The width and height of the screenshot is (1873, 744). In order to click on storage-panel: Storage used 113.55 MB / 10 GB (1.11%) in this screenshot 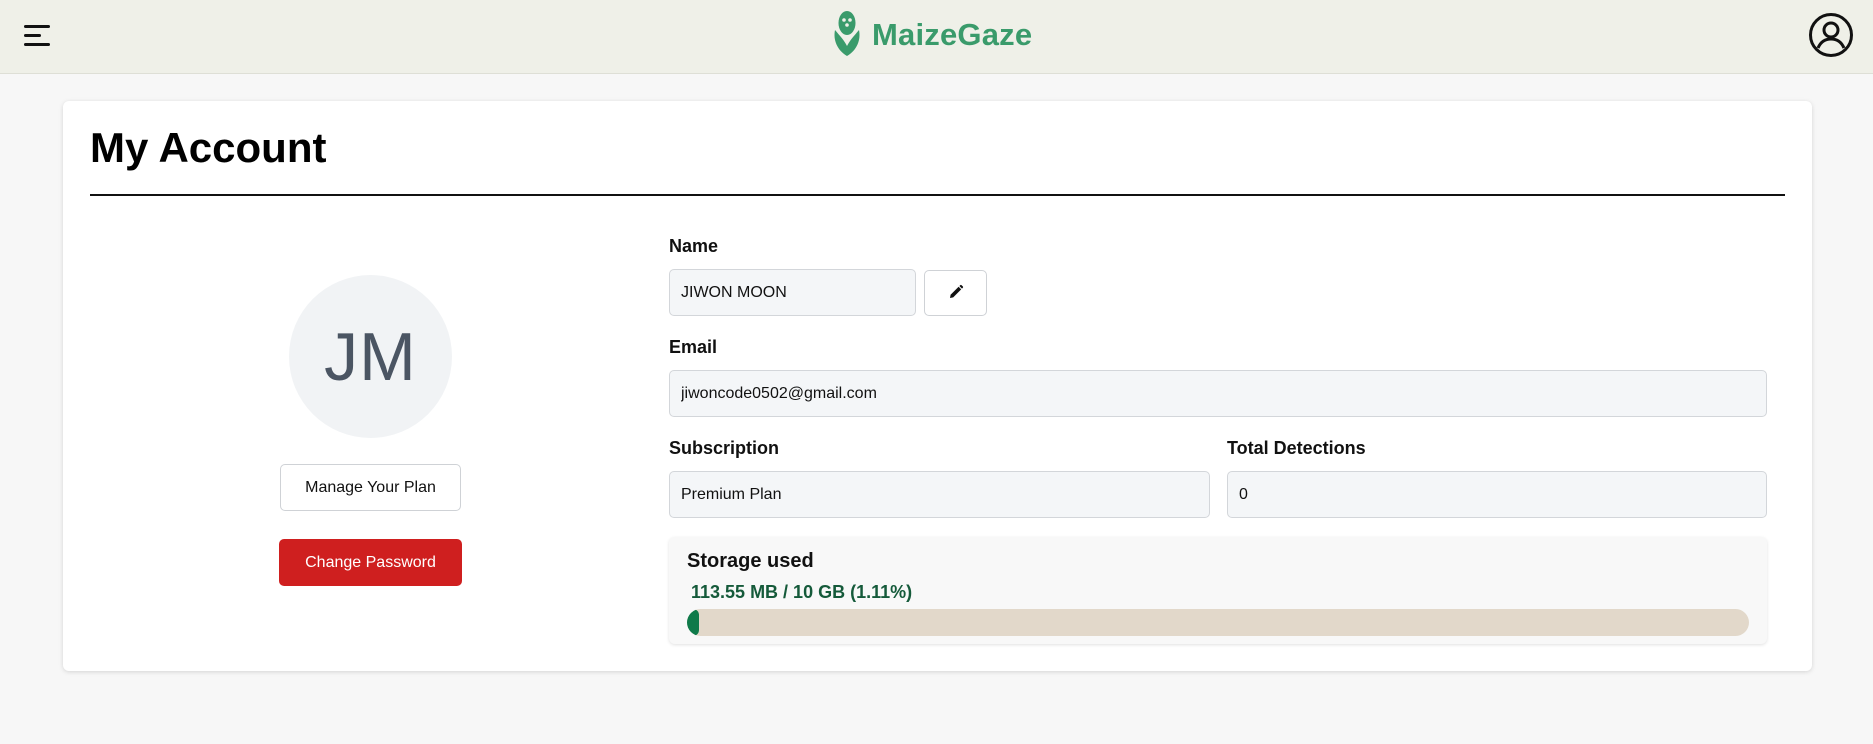, I will do `click(1218, 590)`.